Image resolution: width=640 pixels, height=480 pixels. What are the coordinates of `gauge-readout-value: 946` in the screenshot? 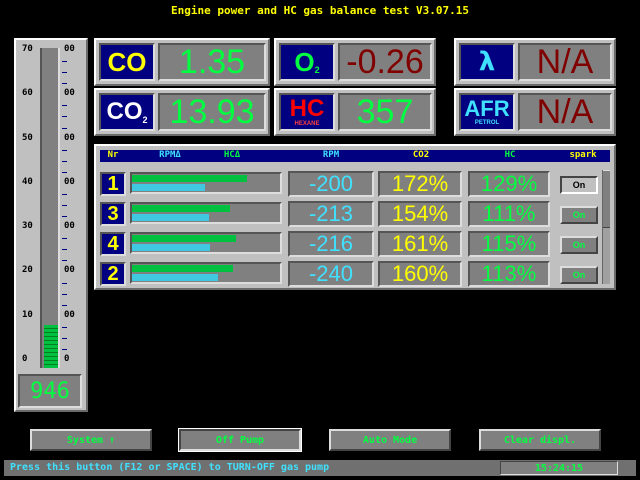 It's located at (50, 391).